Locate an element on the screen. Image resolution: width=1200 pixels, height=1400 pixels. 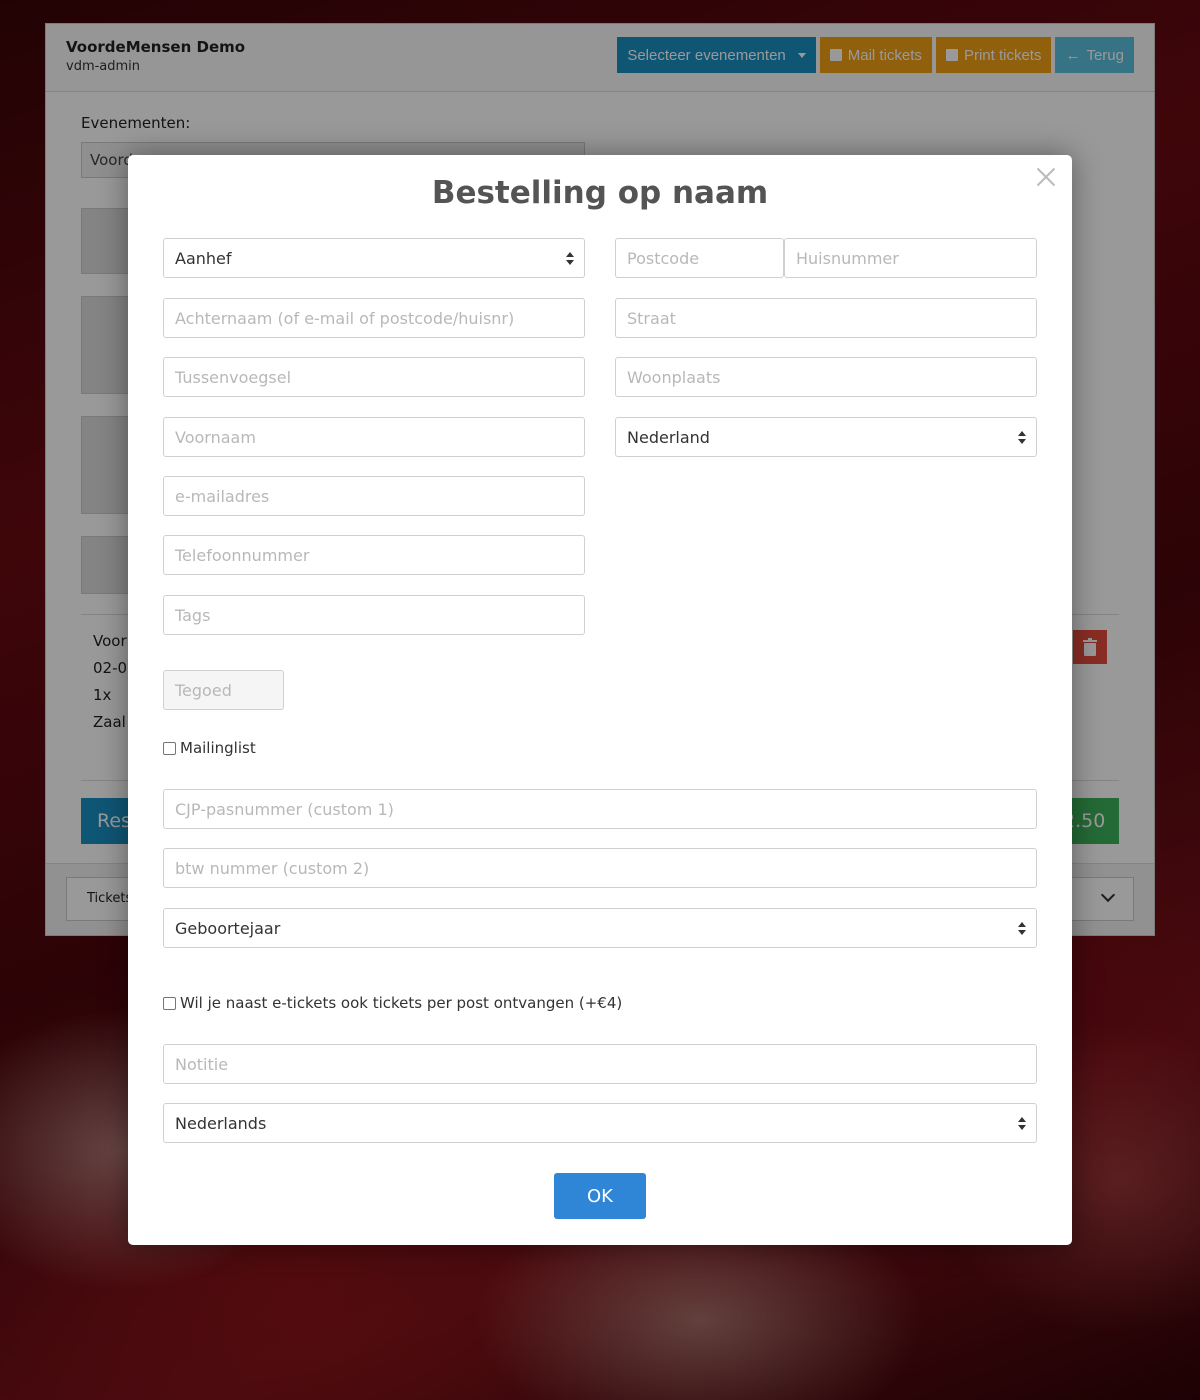
close-icon is located at coordinates (1046, 177).